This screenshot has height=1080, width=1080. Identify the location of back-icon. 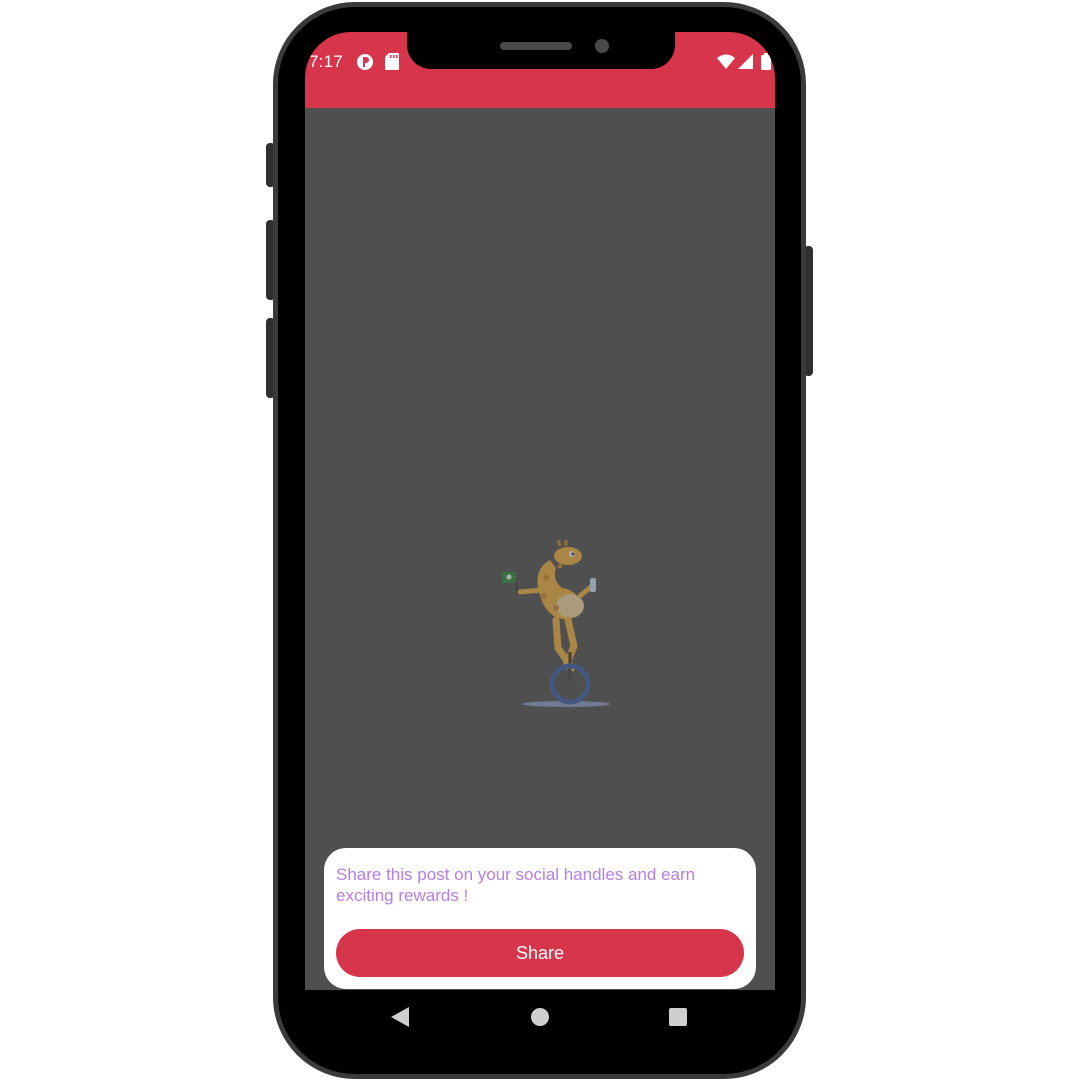
(400, 1017).